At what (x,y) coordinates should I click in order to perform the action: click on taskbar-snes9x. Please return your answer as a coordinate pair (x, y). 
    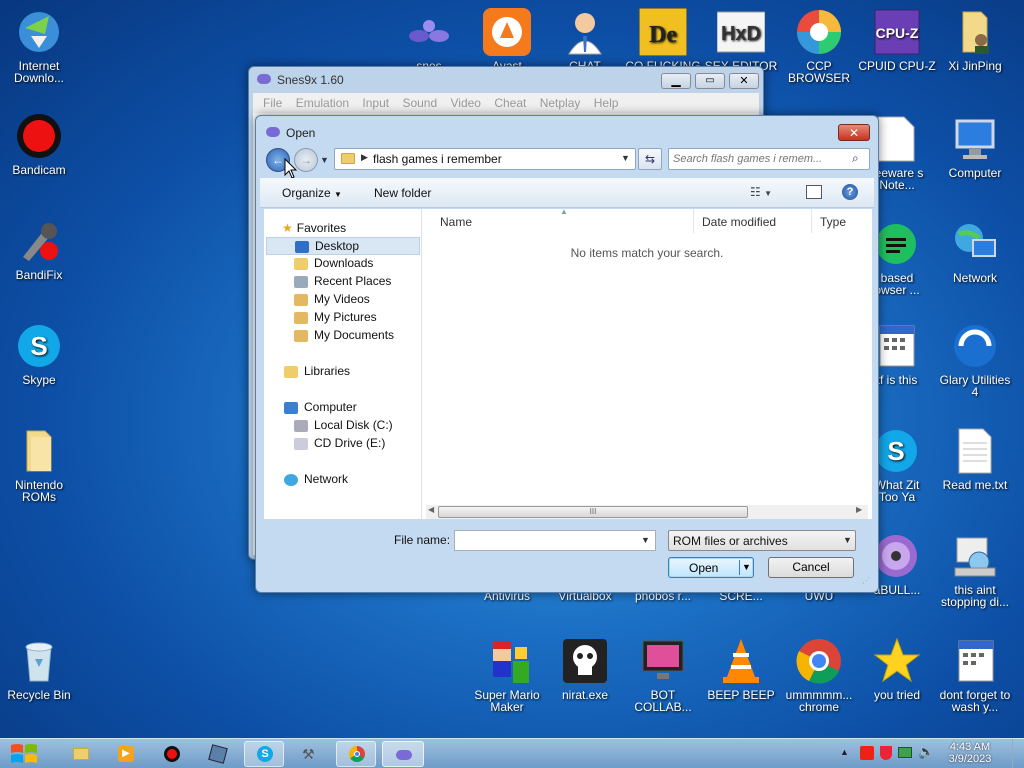
    Looking at the image, I should click on (403, 754).